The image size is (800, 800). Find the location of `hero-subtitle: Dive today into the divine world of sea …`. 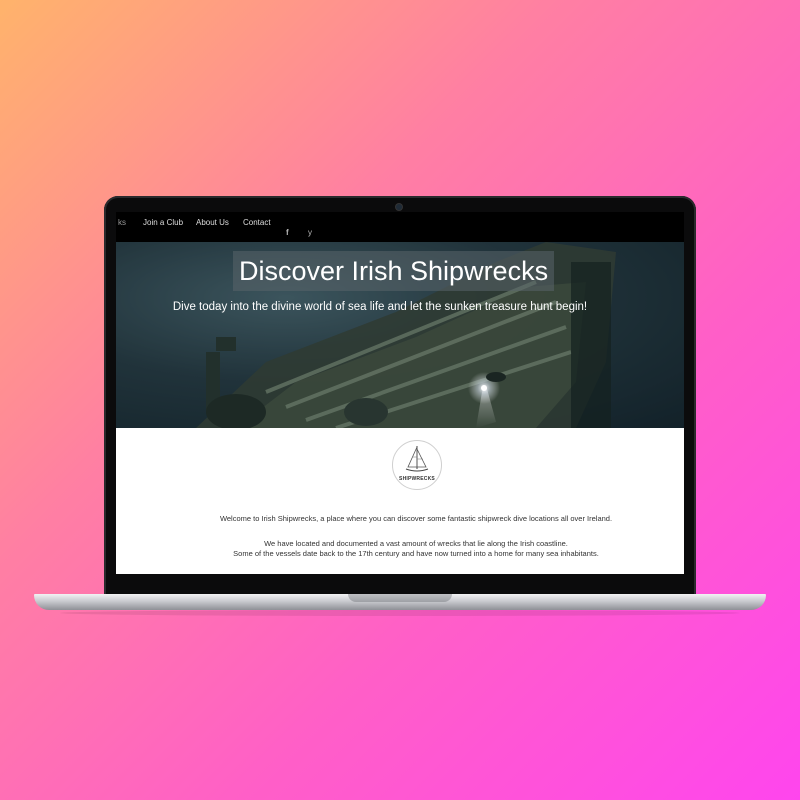

hero-subtitle: Dive today into the divine world of sea … is located at coordinates (380, 307).